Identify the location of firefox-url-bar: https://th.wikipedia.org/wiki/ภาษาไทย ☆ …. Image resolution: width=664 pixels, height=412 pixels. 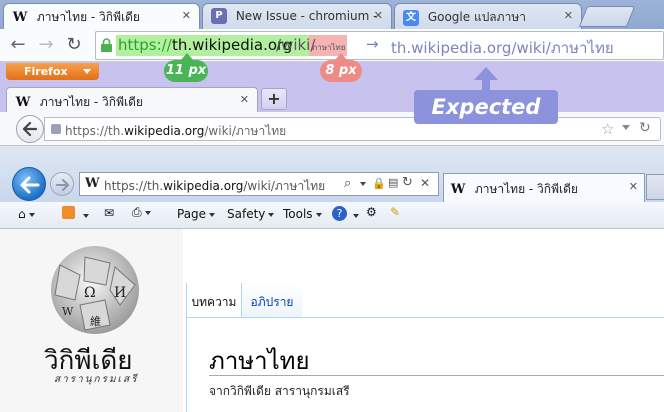
(352, 129).